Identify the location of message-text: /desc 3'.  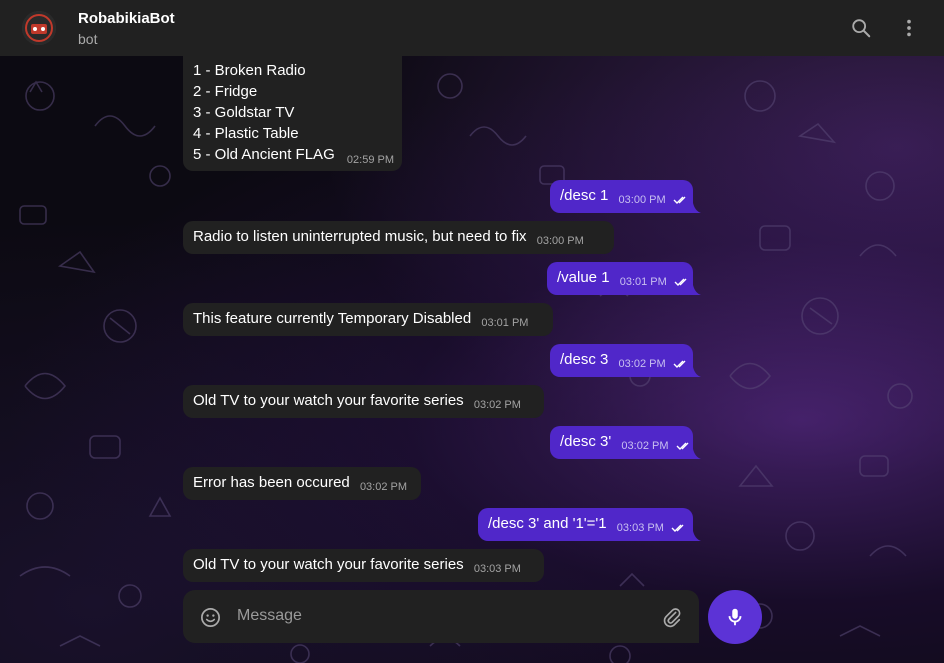
(586, 441).